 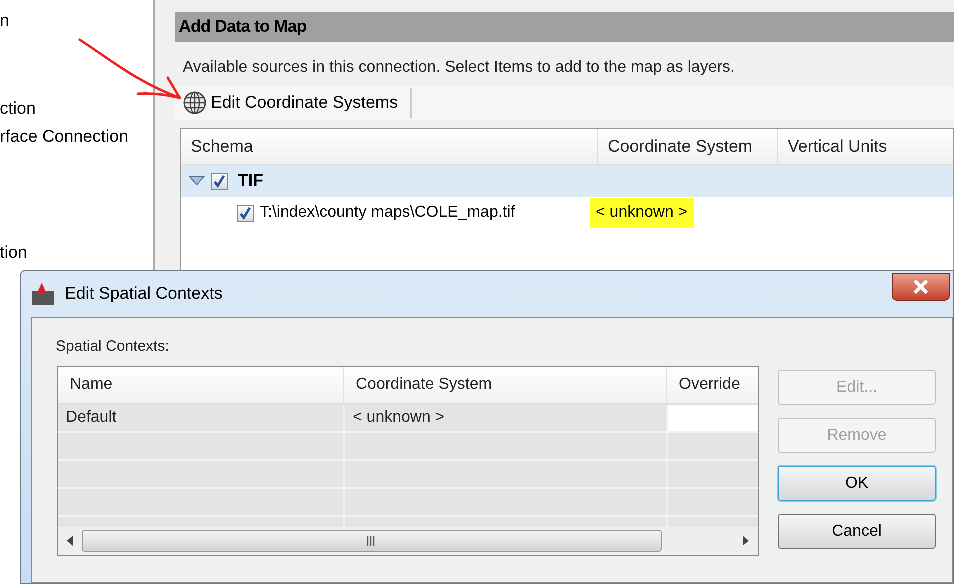 I want to click on coordinate-system-value: < unknown >, so click(x=642, y=213).